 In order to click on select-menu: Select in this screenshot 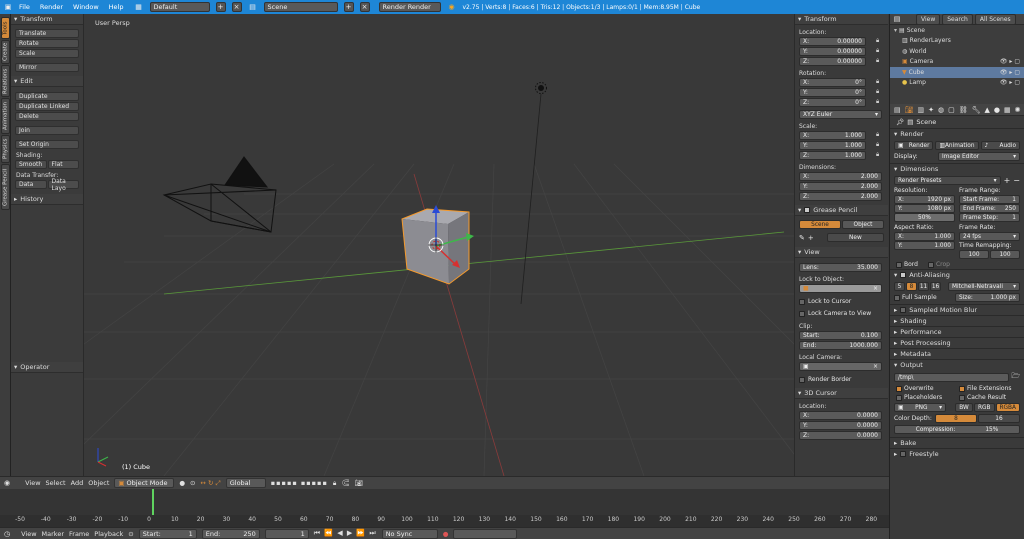, I will do `click(56, 483)`.